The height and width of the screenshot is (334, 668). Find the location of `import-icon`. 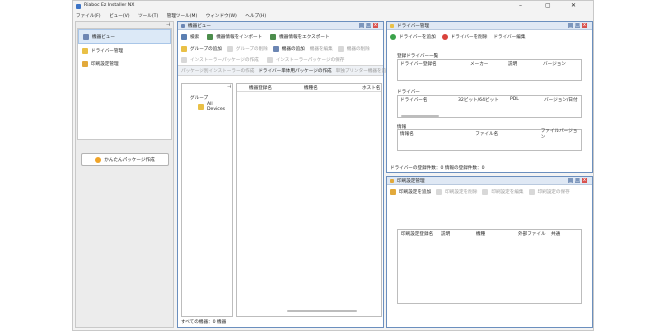

import-icon is located at coordinates (210, 36).